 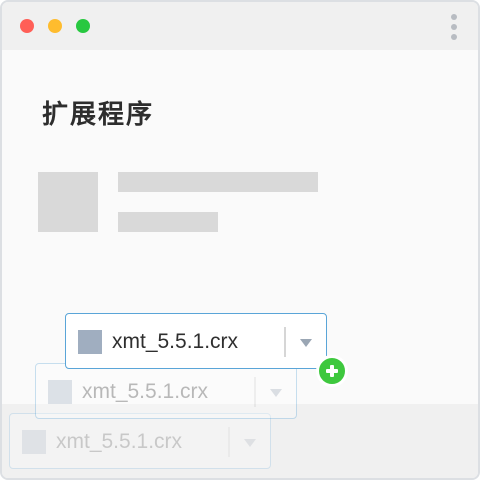 I want to click on page-title: 扩展程序, so click(x=98, y=115).